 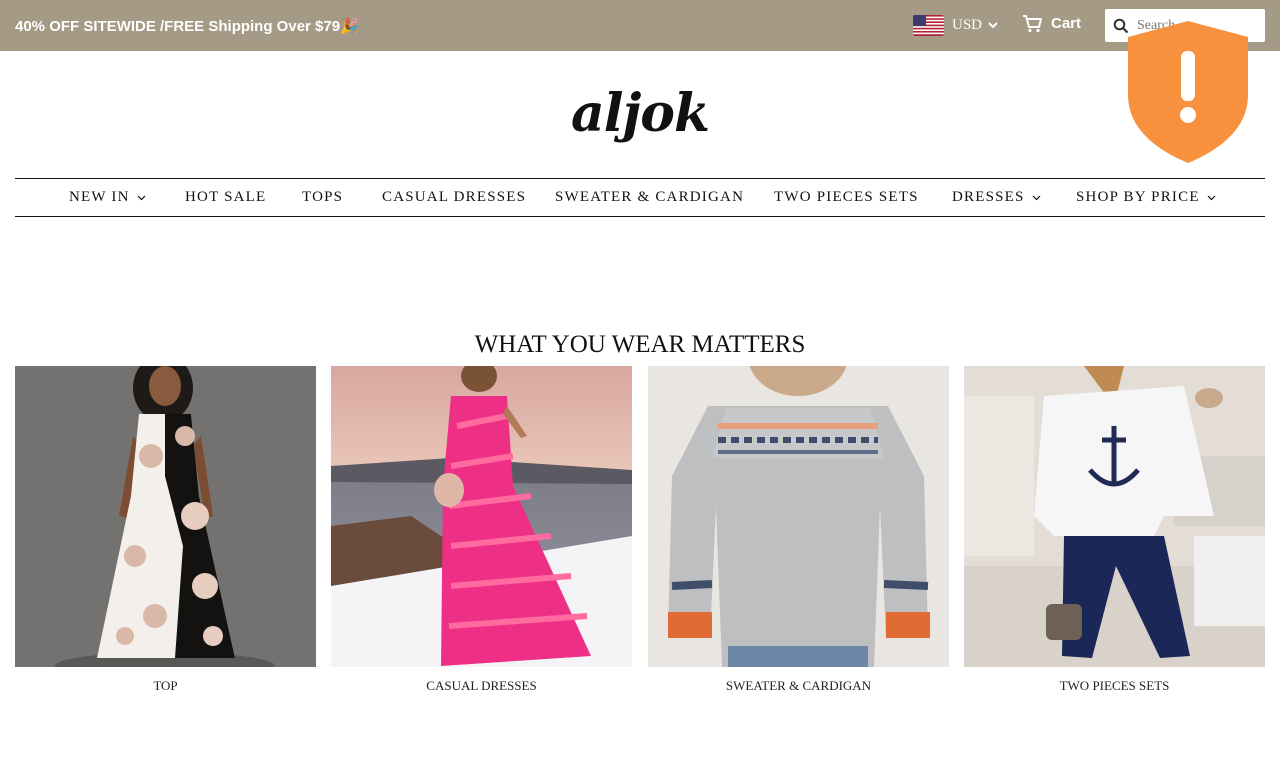 I want to click on nav-item-hot-sale: HOT SALE, so click(x=225, y=197).